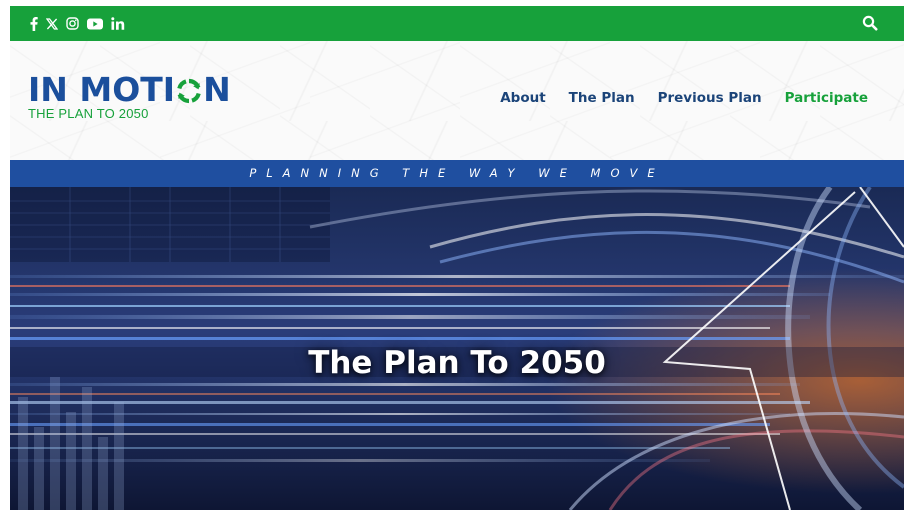 The width and height of the screenshot is (913, 510). I want to click on main-nav: About The Plan Previous Plan Participate, so click(684, 98).